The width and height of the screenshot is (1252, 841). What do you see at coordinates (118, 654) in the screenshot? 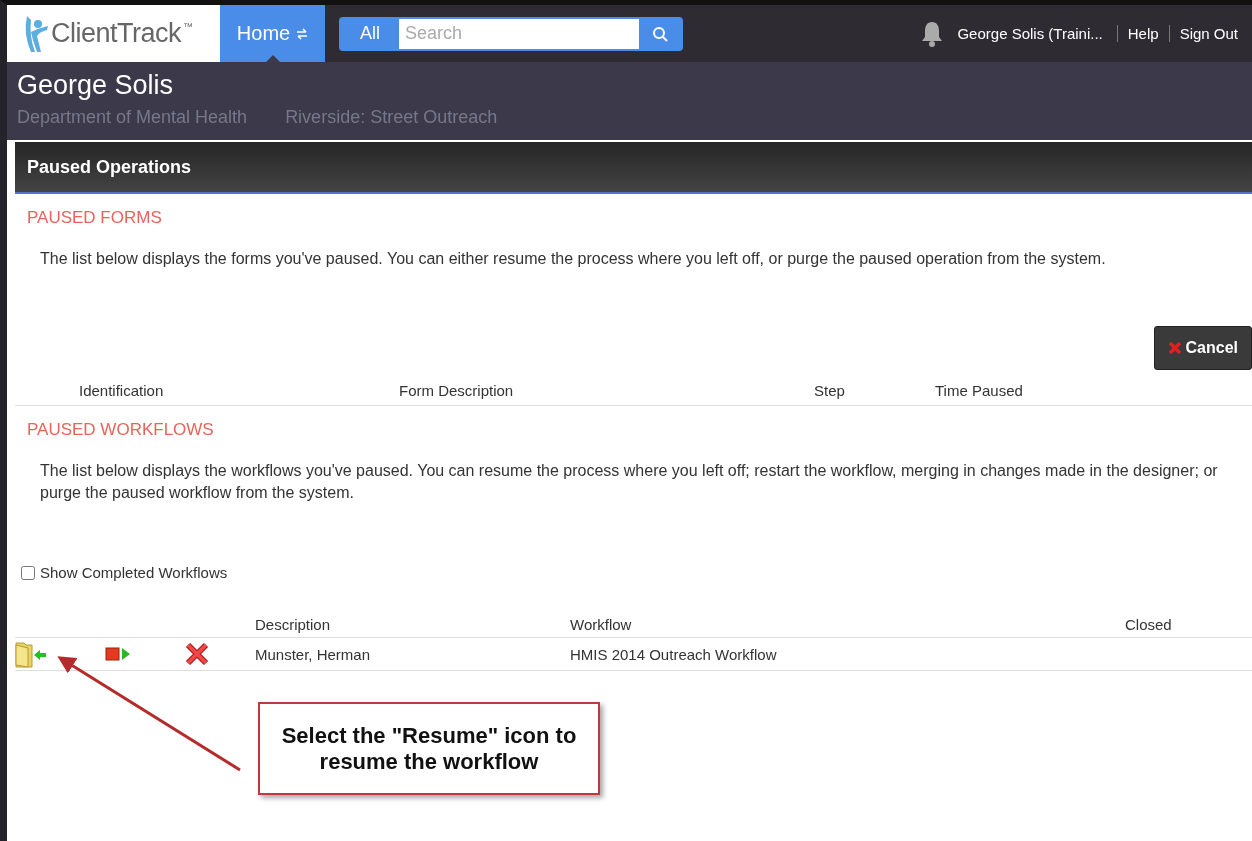
I see `stop-play-icon` at bounding box center [118, 654].